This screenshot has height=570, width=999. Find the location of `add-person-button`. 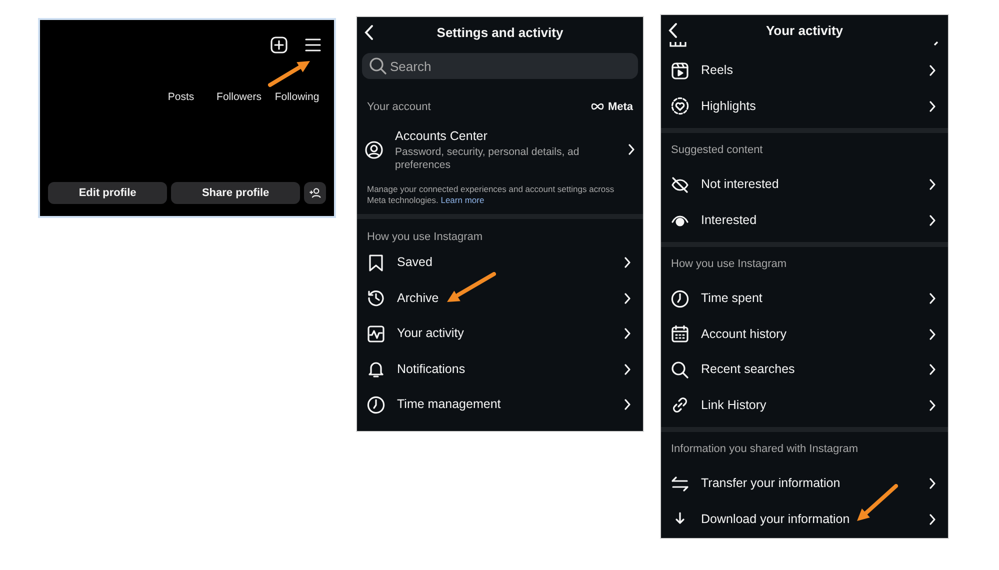

add-person-button is located at coordinates (315, 193).